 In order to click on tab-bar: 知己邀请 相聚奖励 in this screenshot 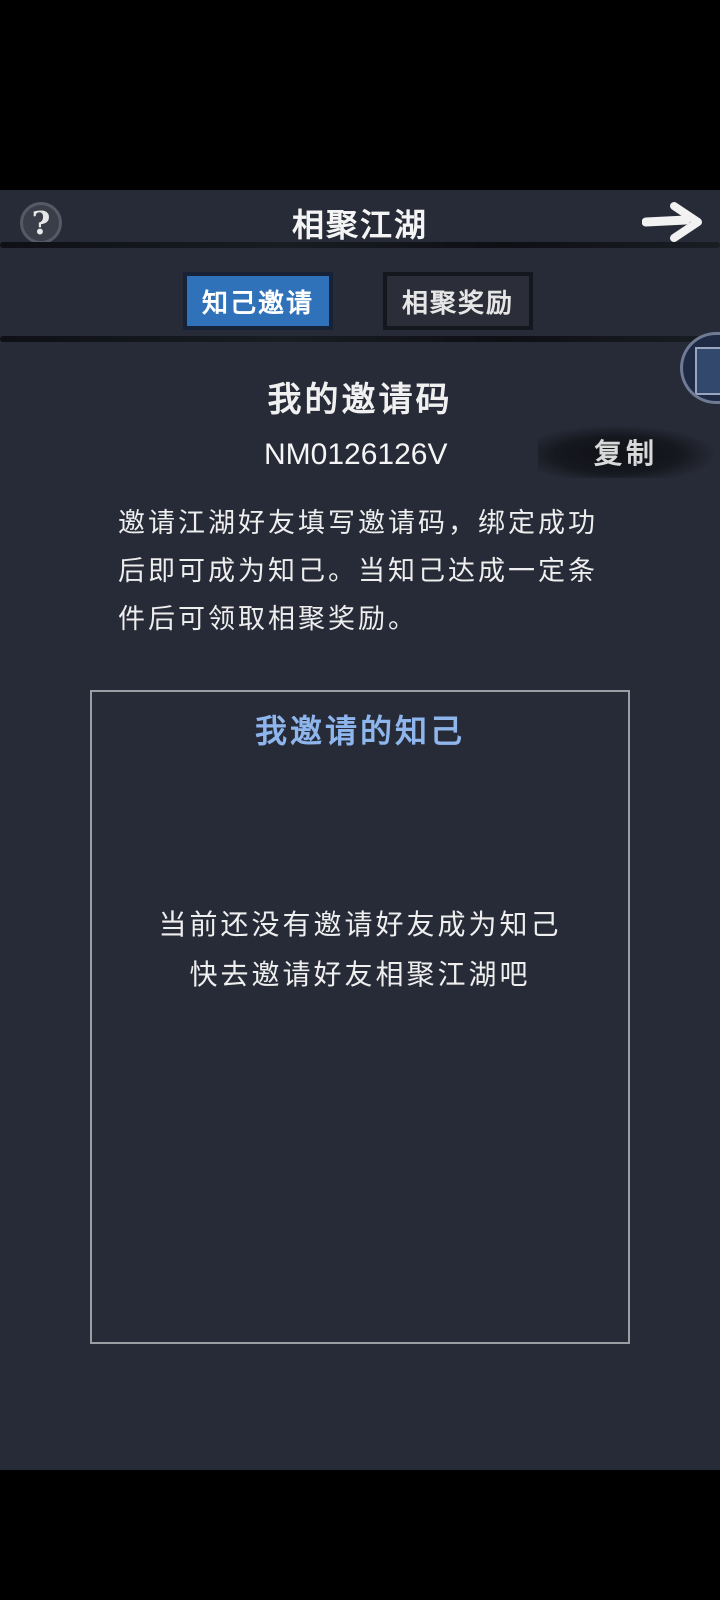, I will do `click(360, 303)`.